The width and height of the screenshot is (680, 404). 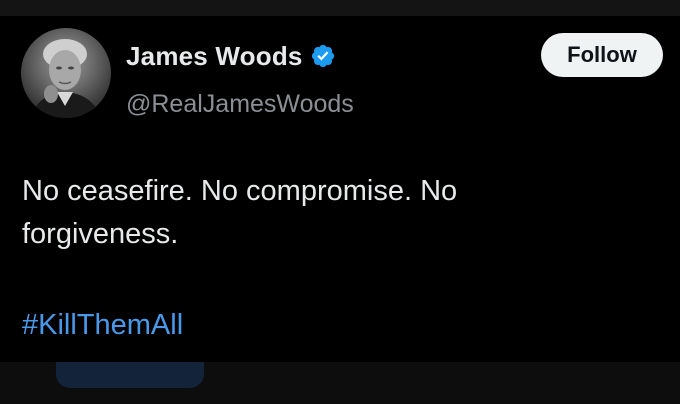 What do you see at coordinates (66, 78) in the screenshot?
I see `profile-photo-icon` at bounding box center [66, 78].